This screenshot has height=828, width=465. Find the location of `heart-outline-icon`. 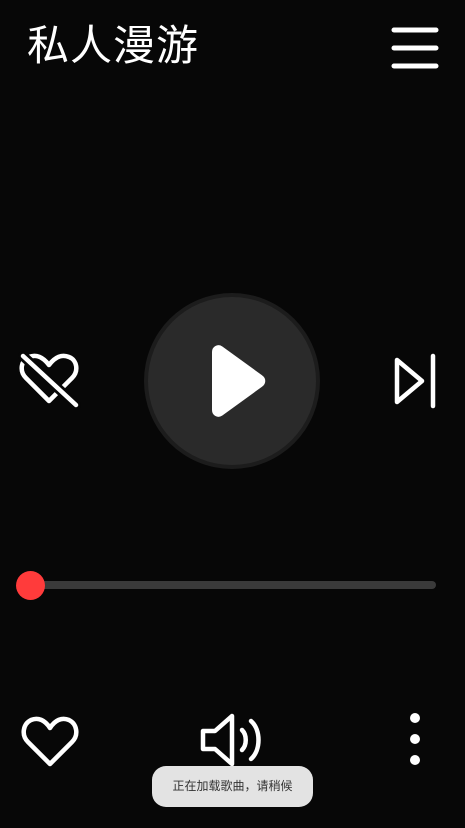

heart-outline-icon is located at coordinates (50, 741).